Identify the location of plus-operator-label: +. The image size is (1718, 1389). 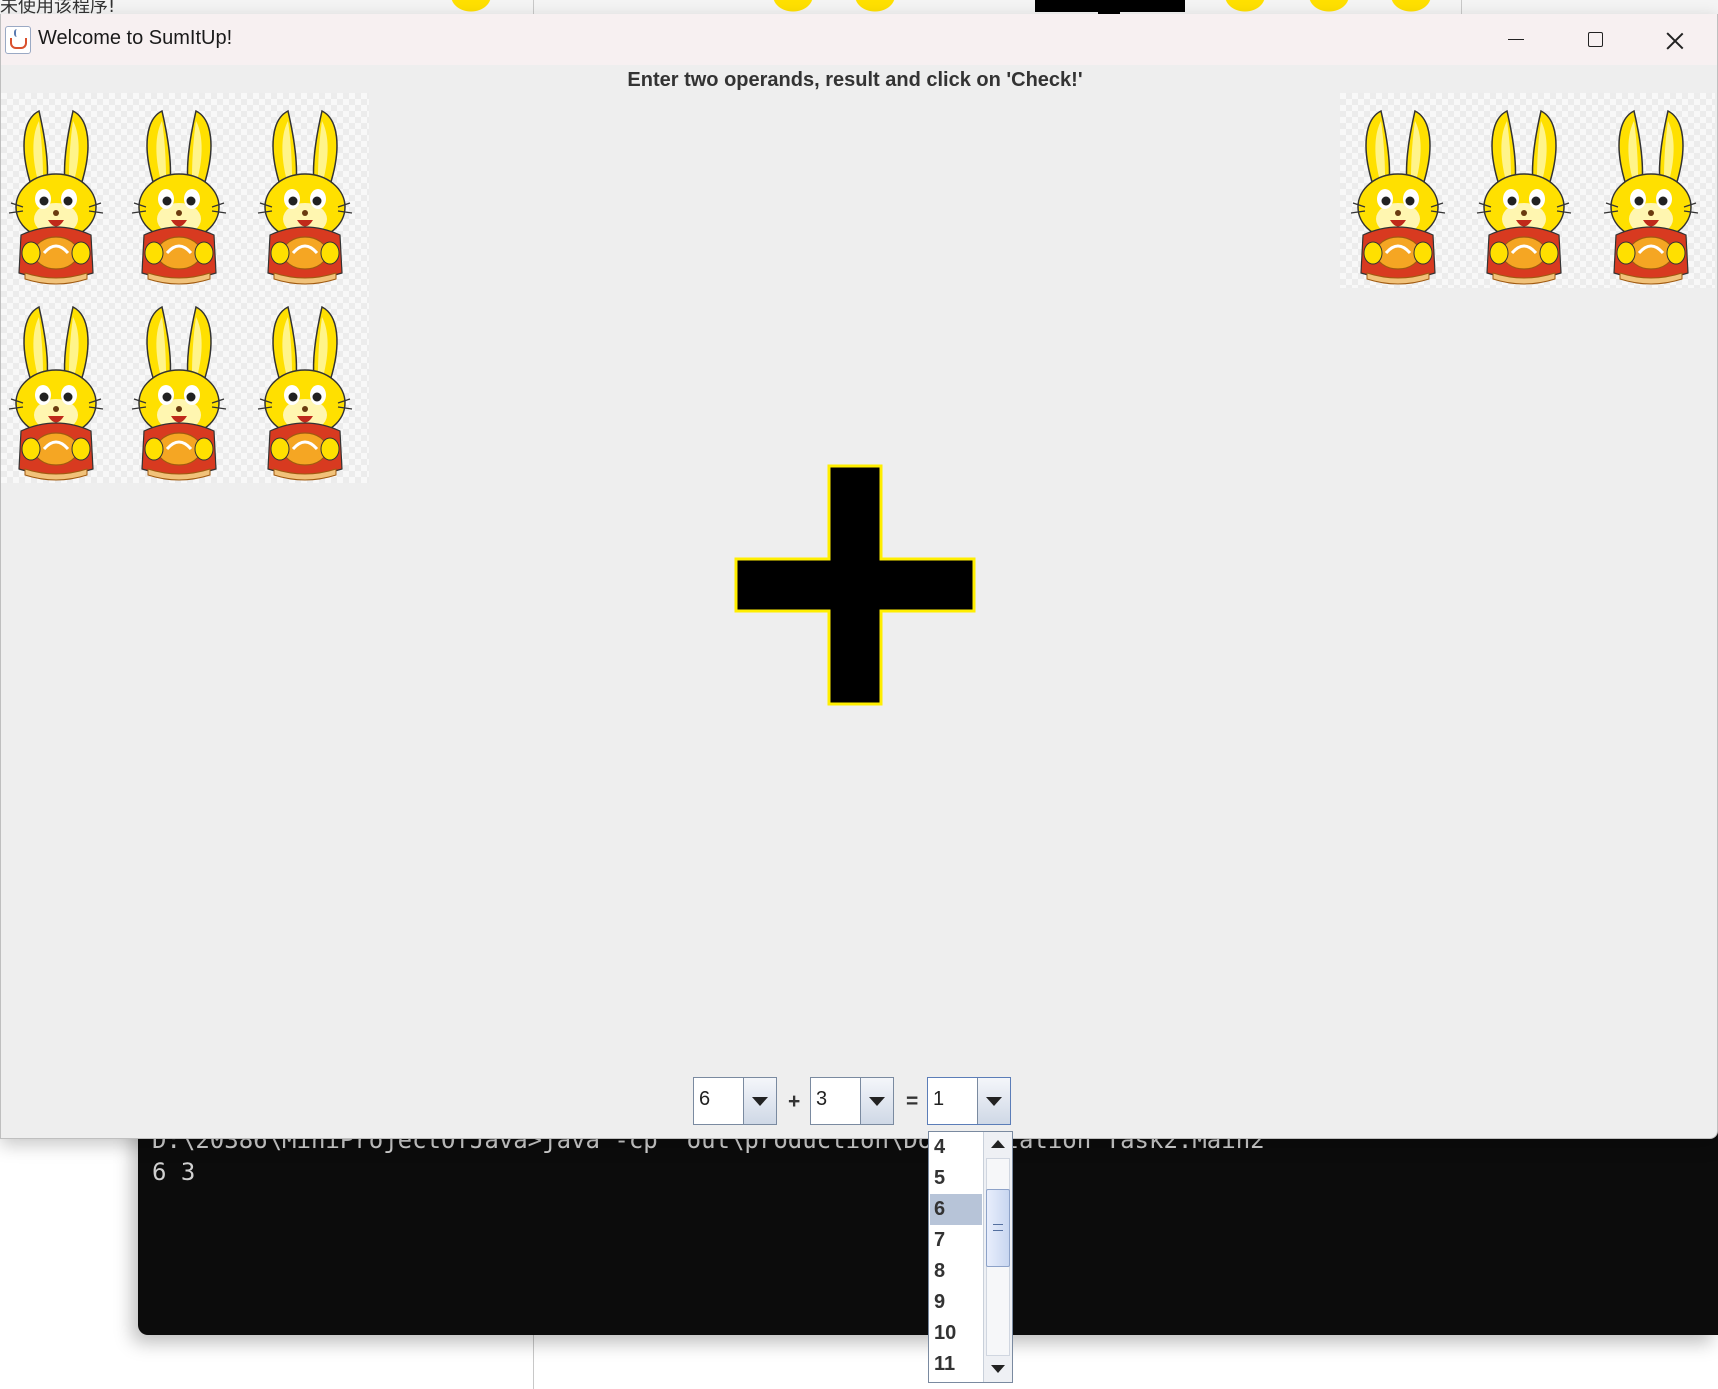
(794, 1101).